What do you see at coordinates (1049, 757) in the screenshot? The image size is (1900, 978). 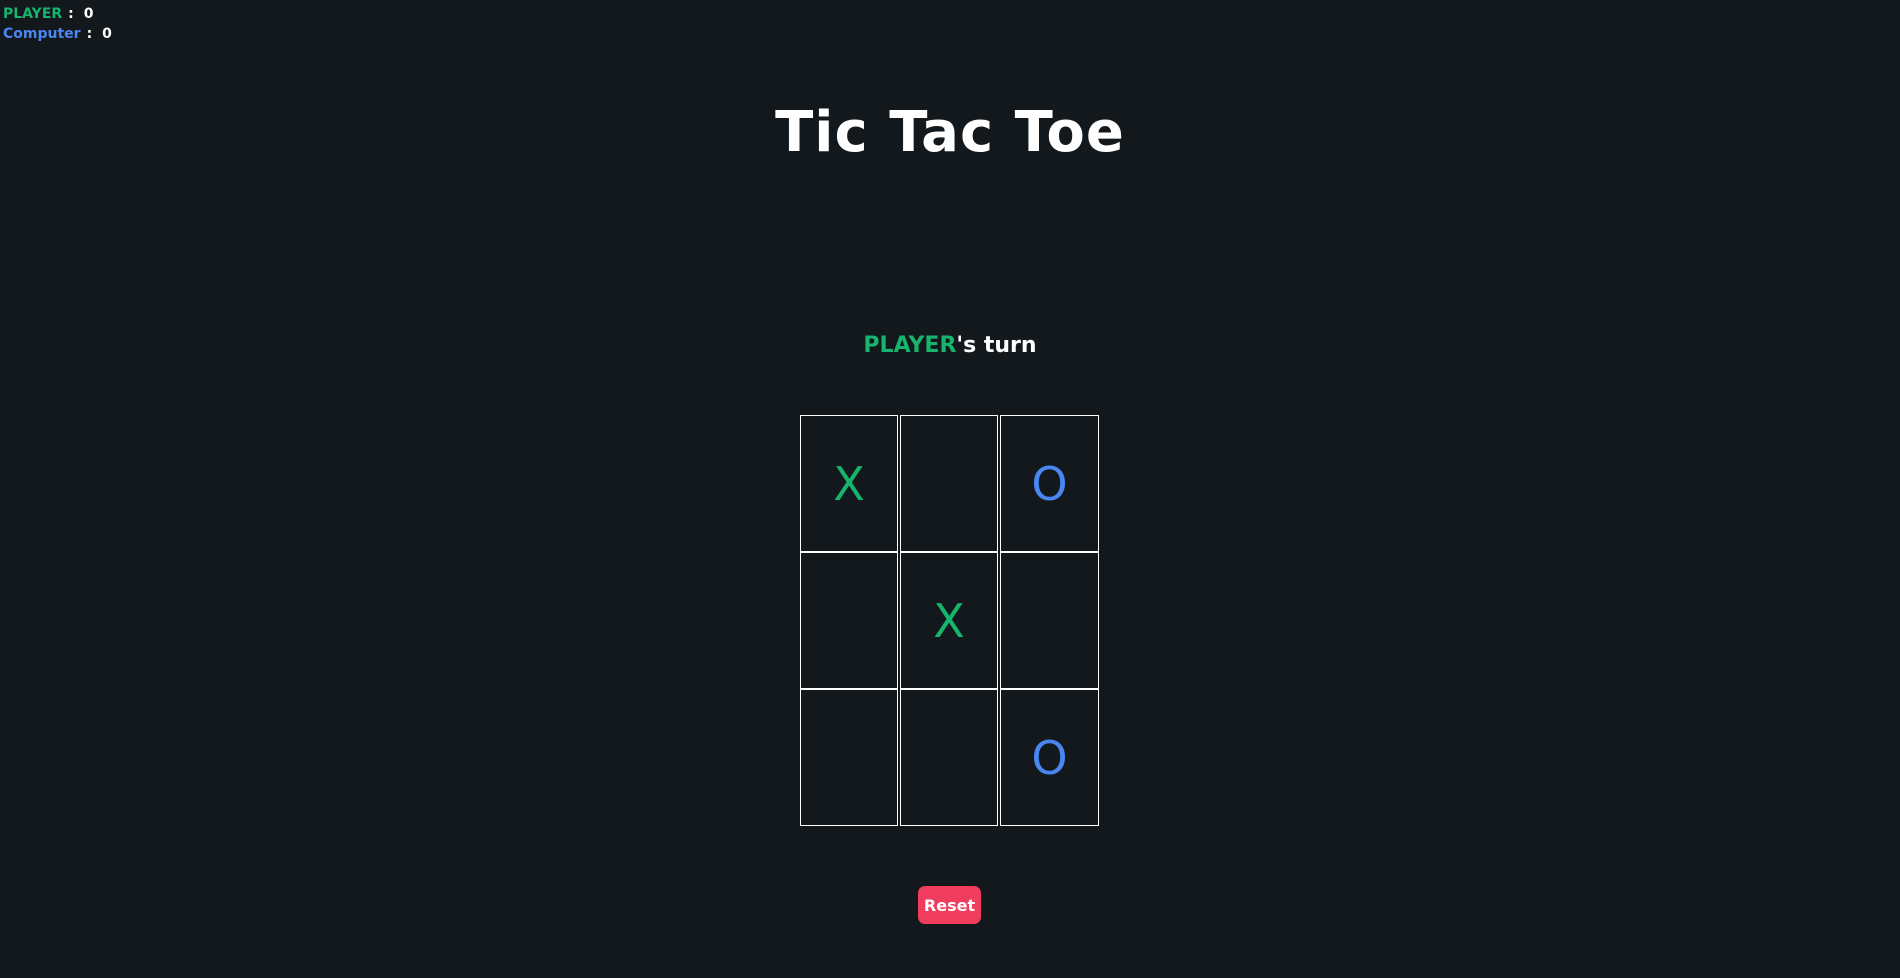 I see `board-cell-9: O` at bounding box center [1049, 757].